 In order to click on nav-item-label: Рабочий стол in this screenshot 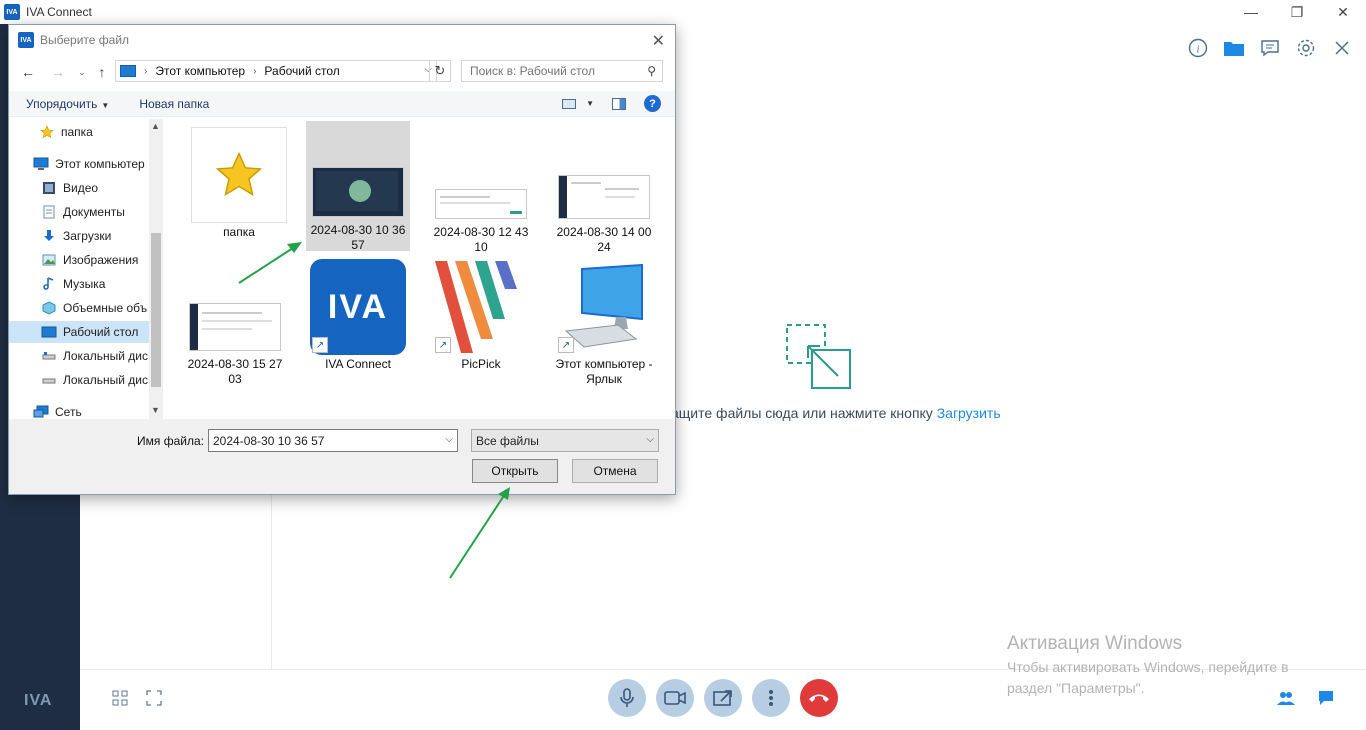, I will do `click(101, 332)`.